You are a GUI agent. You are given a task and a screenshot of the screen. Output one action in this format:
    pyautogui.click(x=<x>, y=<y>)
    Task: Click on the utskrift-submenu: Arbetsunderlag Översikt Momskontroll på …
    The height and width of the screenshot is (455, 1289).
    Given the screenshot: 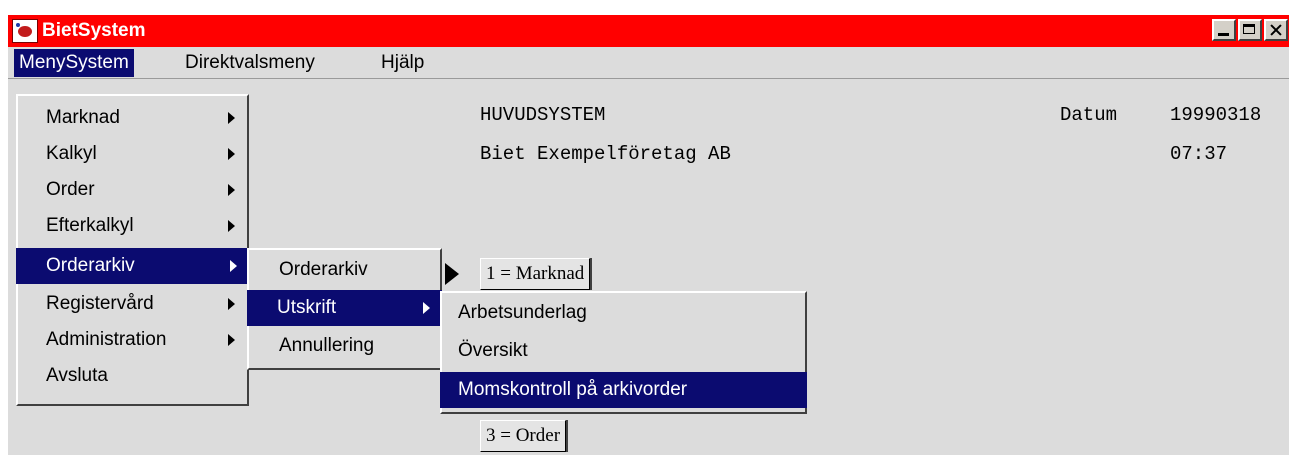 What is the action you would take?
    pyautogui.click(x=623, y=352)
    